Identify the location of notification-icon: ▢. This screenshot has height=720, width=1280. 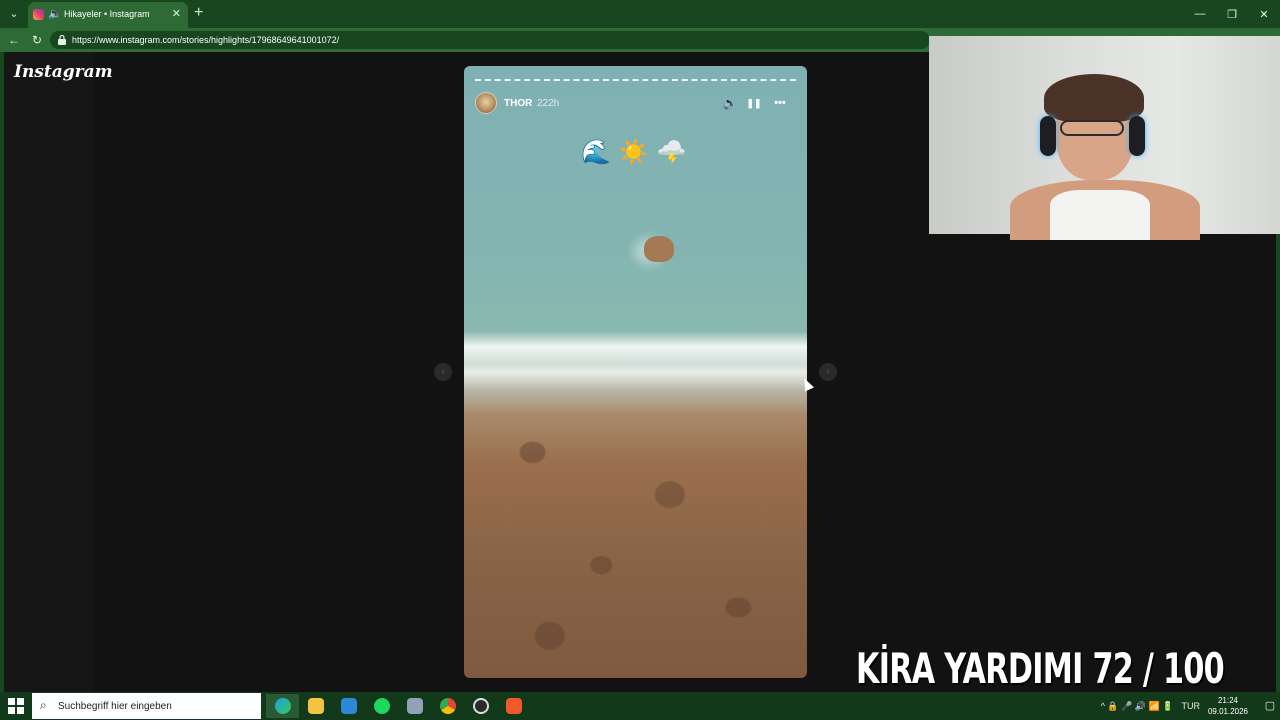
(1270, 706).